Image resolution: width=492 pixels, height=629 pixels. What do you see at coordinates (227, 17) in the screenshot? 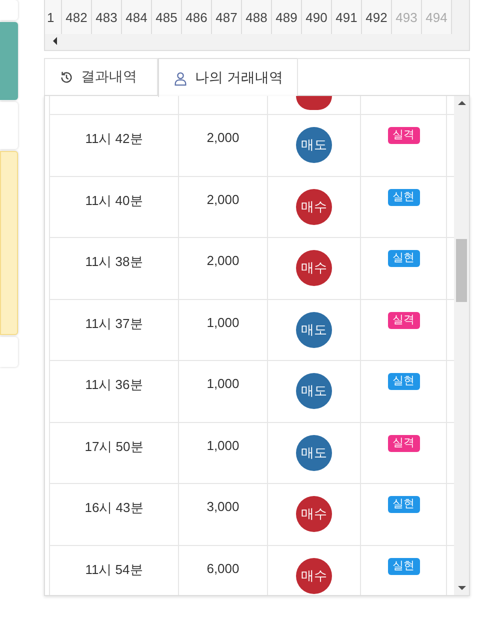
I see `number-cell: 487` at bounding box center [227, 17].